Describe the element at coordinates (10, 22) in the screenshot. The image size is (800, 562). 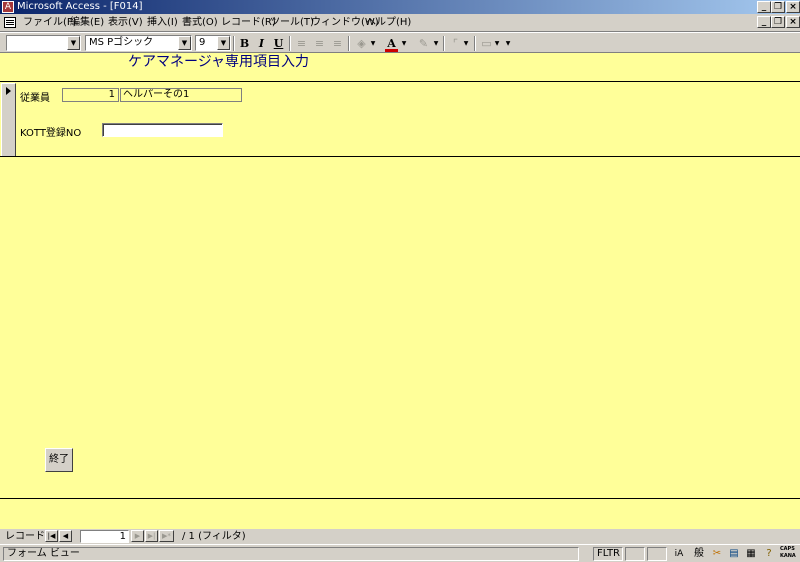
I see `form-document-icon` at that location.